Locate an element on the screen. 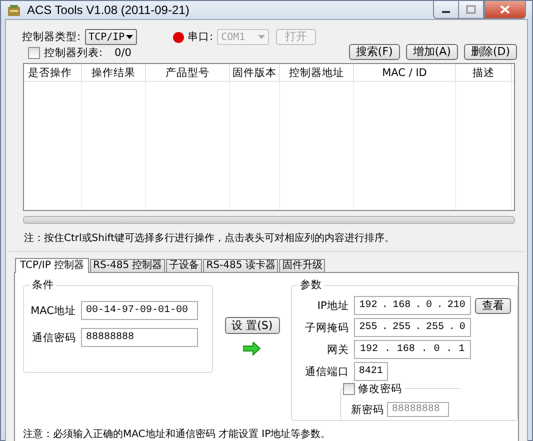 This screenshot has width=533, height=441. field-label: 新密码 is located at coordinates (367, 409).